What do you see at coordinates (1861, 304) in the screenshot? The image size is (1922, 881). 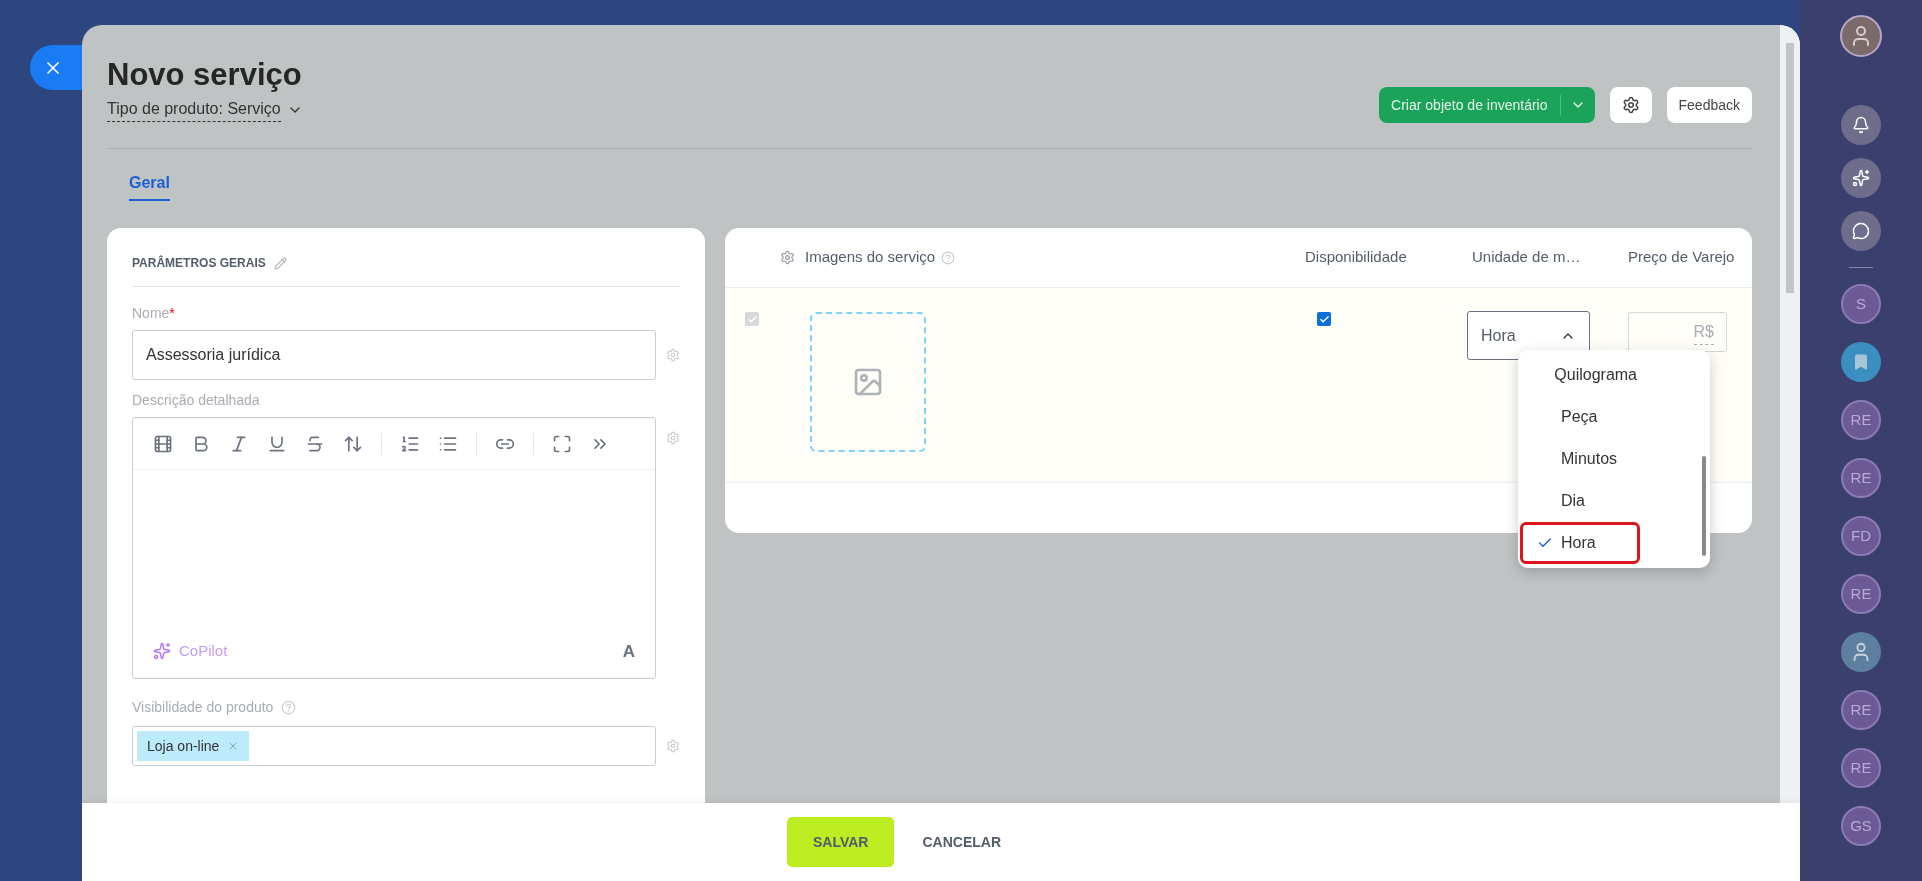 I see `user-avatar: S` at bounding box center [1861, 304].